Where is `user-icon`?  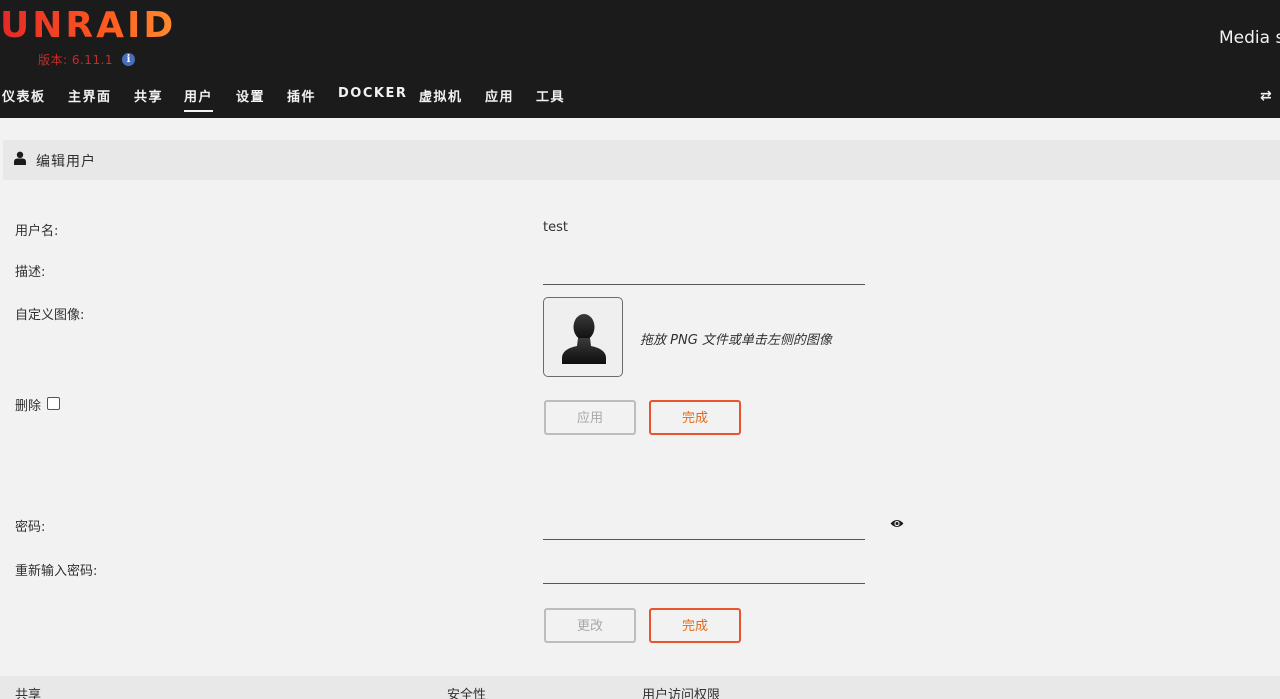
user-icon is located at coordinates (20, 158).